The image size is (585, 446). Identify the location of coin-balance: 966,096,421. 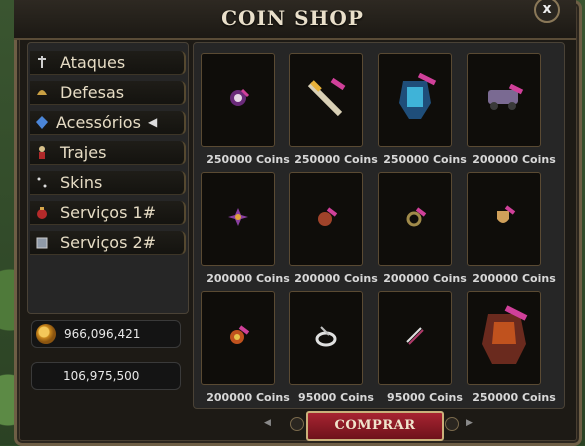
(106, 334).